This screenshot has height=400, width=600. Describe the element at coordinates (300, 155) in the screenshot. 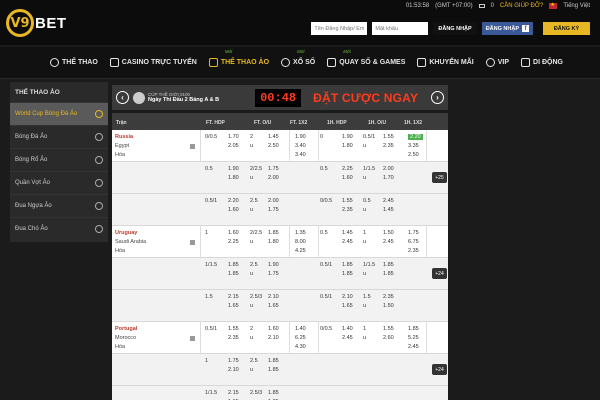

I see `ft-1x2-draw-odds: 3.40` at that location.